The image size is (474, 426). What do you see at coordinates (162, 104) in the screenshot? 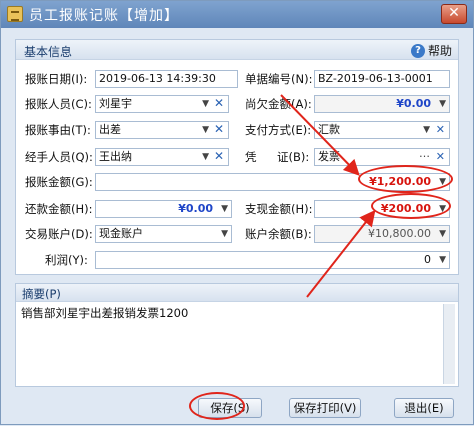
I see `person-select: 刘星宇 ▼` at bounding box center [162, 104].